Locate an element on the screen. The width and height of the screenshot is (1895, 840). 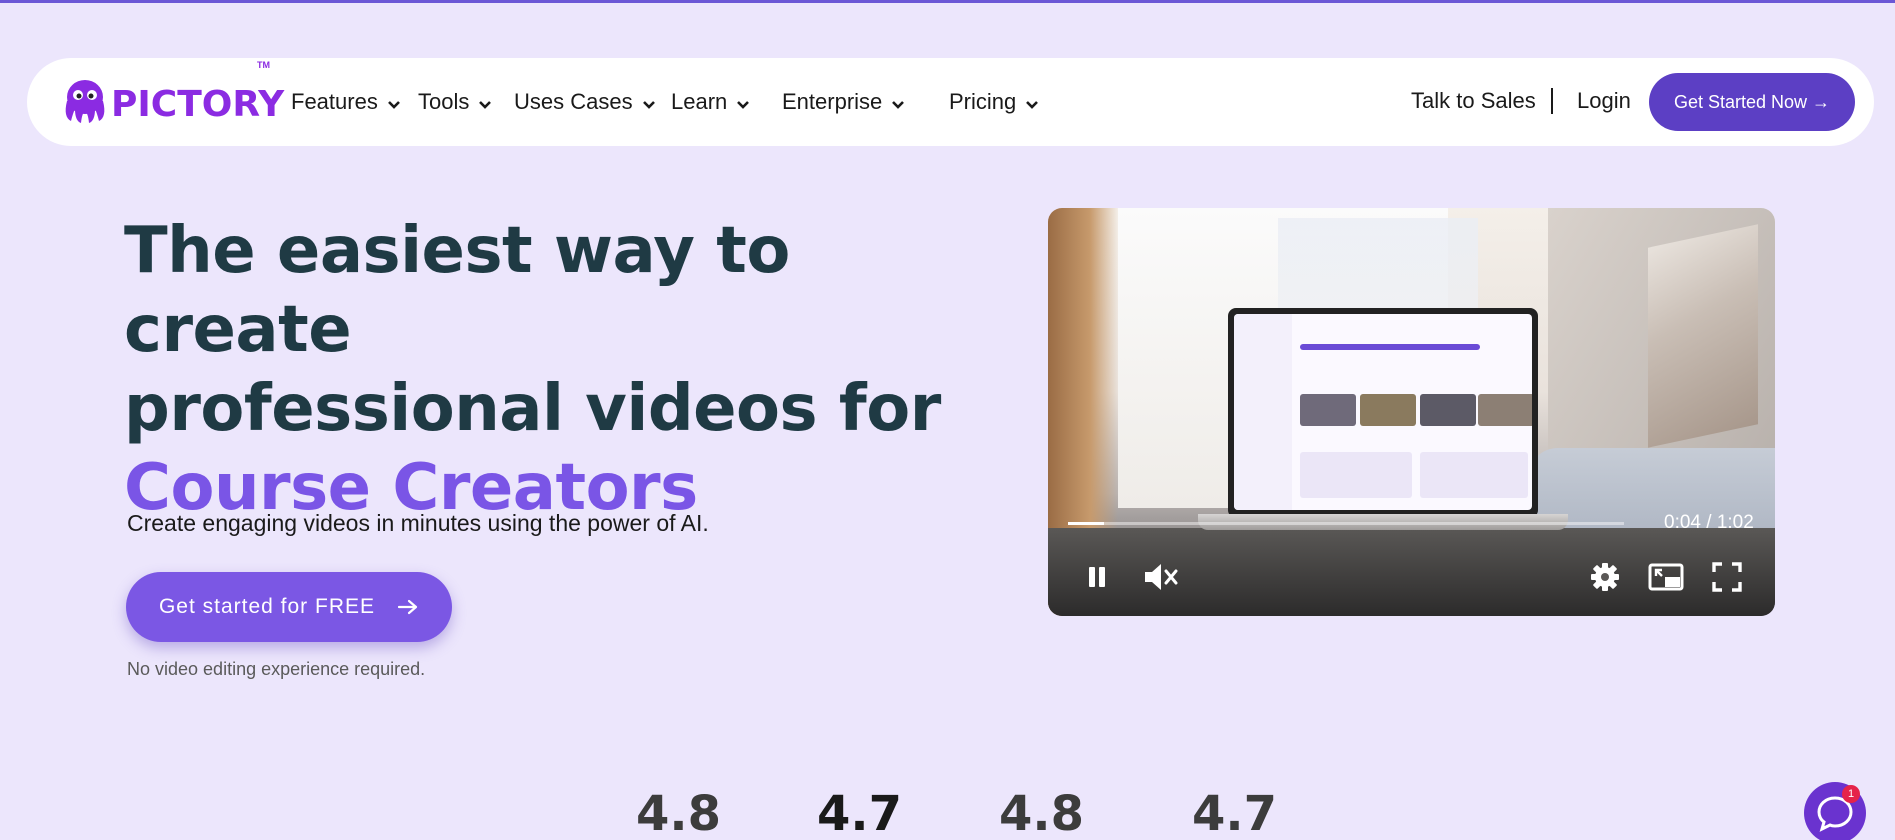
brand-logo: PICTORY is located at coordinates (172, 102).